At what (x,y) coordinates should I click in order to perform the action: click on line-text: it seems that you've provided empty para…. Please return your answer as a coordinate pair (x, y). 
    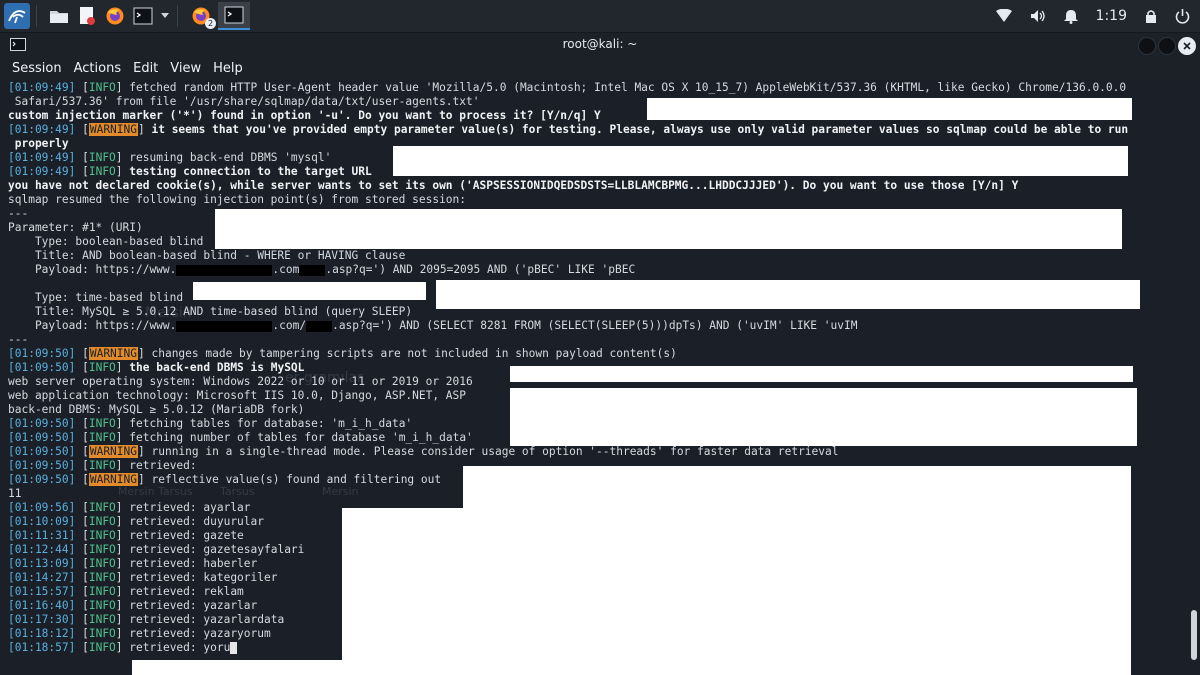
    Looking at the image, I should click on (636, 129).